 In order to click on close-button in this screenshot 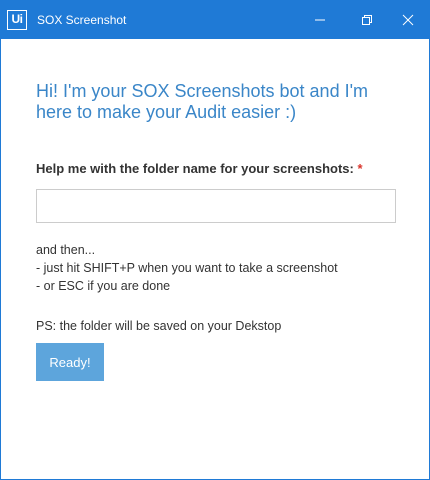, I will do `click(408, 20)`.